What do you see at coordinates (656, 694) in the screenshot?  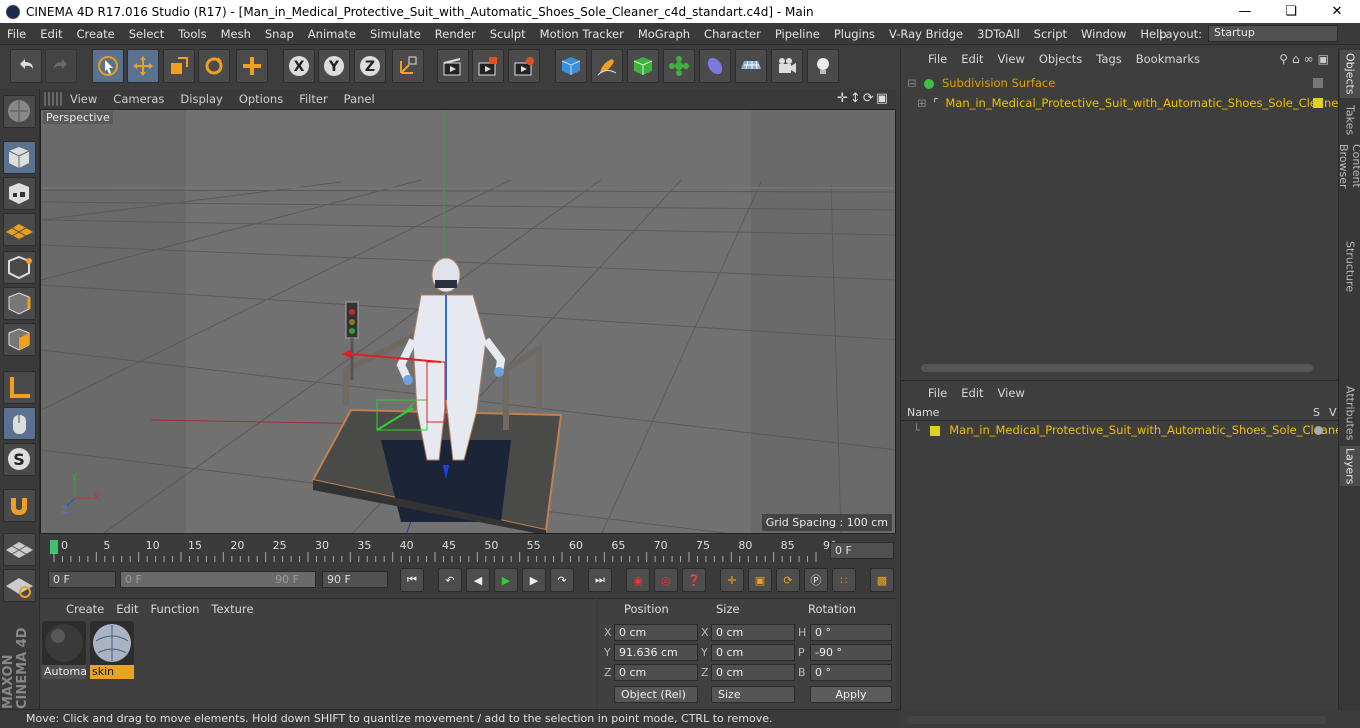 I see `coordinate-mode-select: Object (Rel)` at bounding box center [656, 694].